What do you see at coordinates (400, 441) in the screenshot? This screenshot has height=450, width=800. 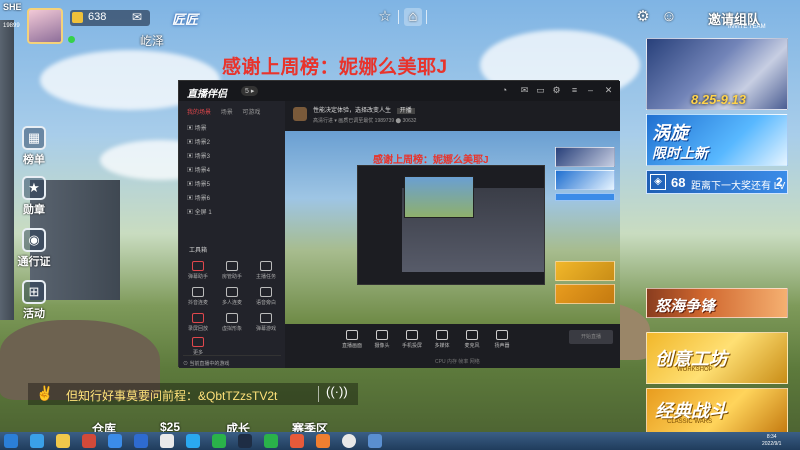 I see `windows-taskbar: 8:34 2022/9/1` at bounding box center [400, 441].